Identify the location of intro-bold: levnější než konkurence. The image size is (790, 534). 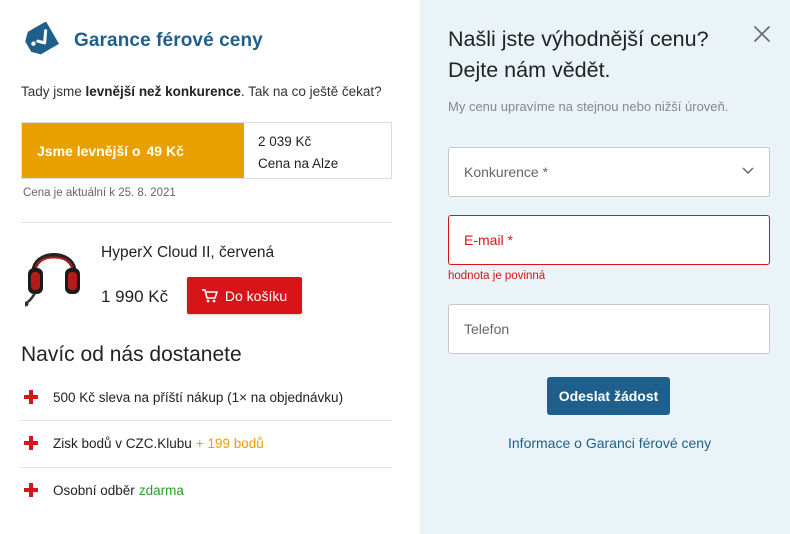
(163, 91).